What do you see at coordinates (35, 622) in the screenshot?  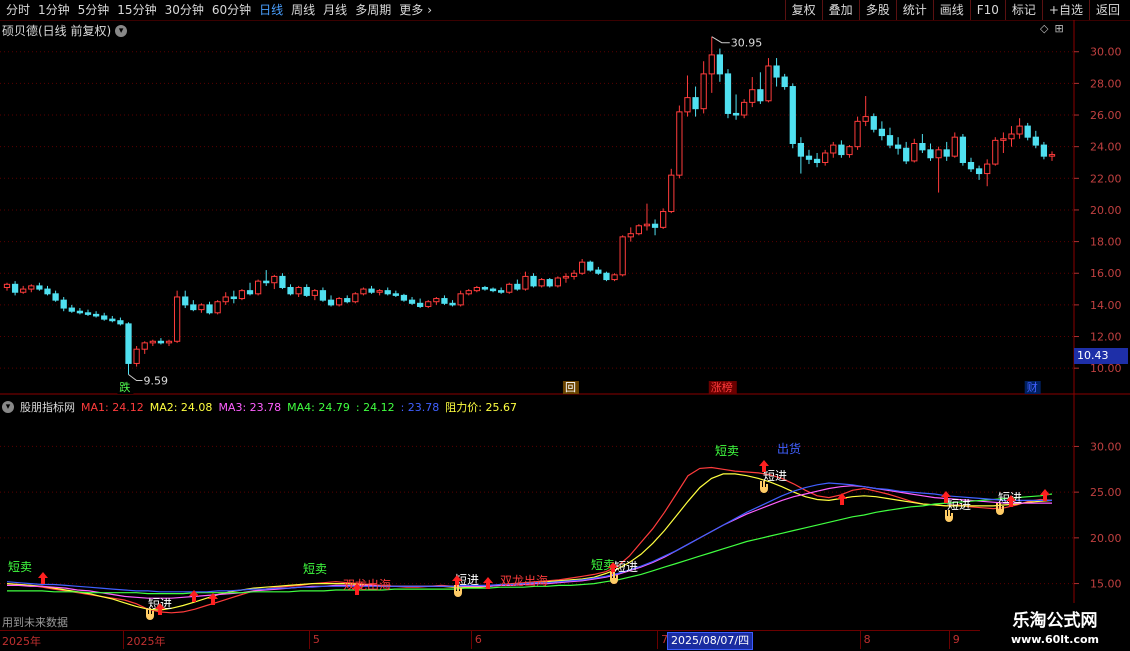 I see `future-data-note: 用到未来数据` at bounding box center [35, 622].